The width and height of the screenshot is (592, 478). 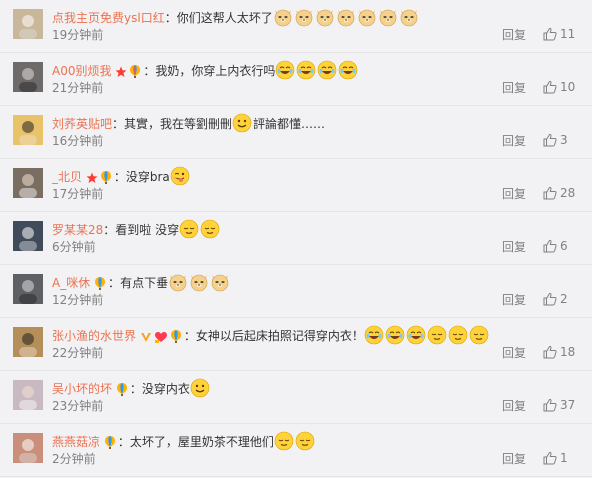 I want to click on comment-time: 16分钟前, so click(x=78, y=141).